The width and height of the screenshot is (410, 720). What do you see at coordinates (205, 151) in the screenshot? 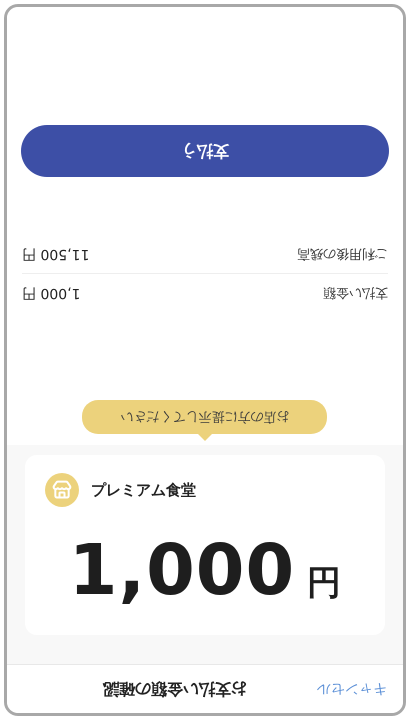
I see `pay-button: 支払う` at bounding box center [205, 151].